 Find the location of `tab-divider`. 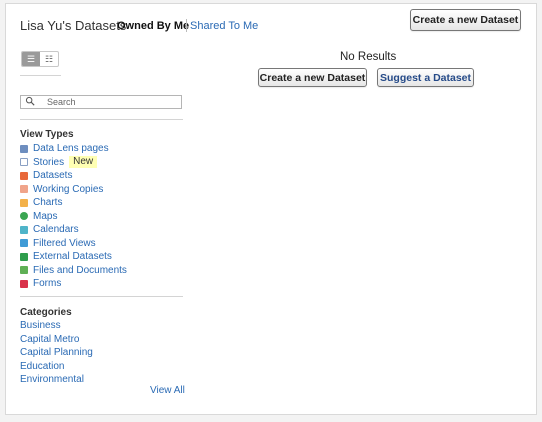

tab-divider is located at coordinates (186, 25).